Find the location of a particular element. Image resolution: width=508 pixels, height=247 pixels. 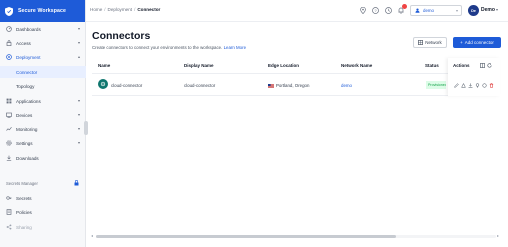

sidebar-item-label: Access is located at coordinates (23, 43).